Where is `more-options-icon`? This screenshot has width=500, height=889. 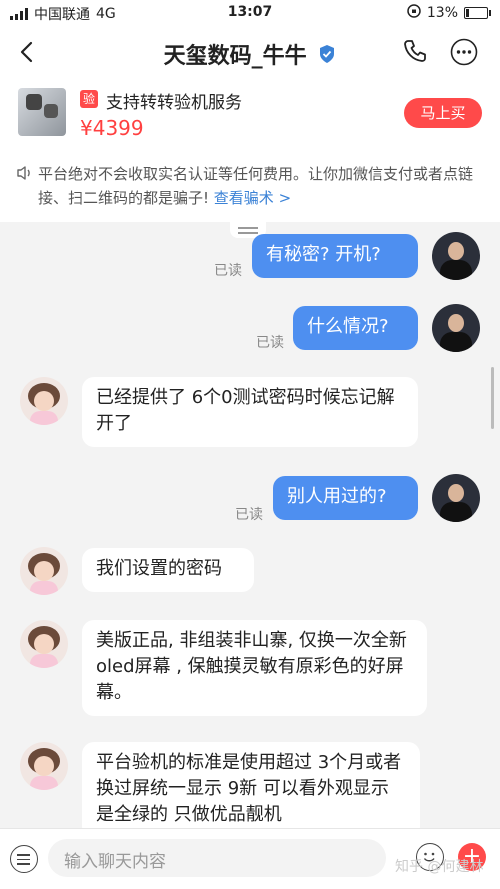 more-options-icon is located at coordinates (464, 54).